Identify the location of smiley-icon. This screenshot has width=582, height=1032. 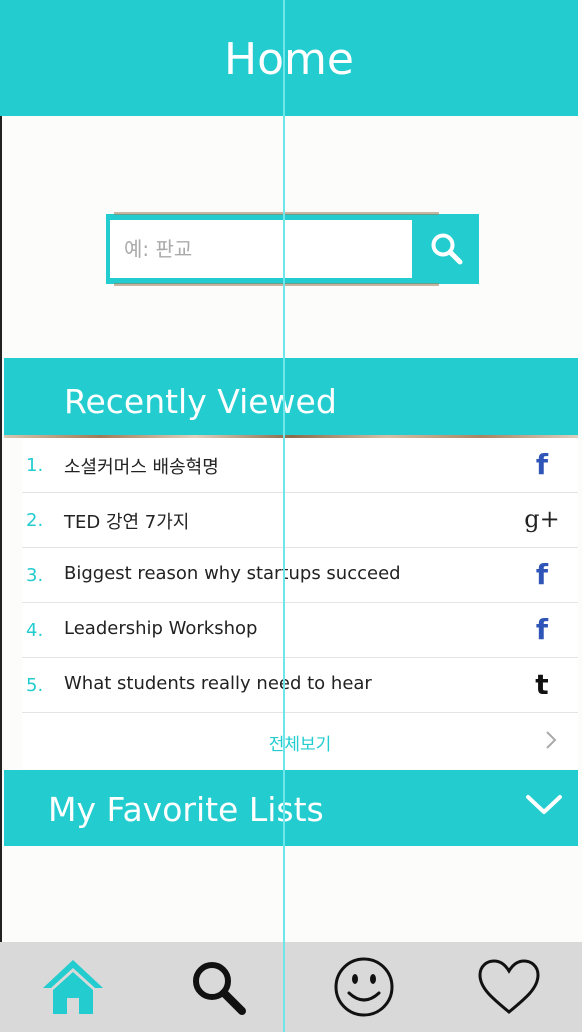
(364, 987).